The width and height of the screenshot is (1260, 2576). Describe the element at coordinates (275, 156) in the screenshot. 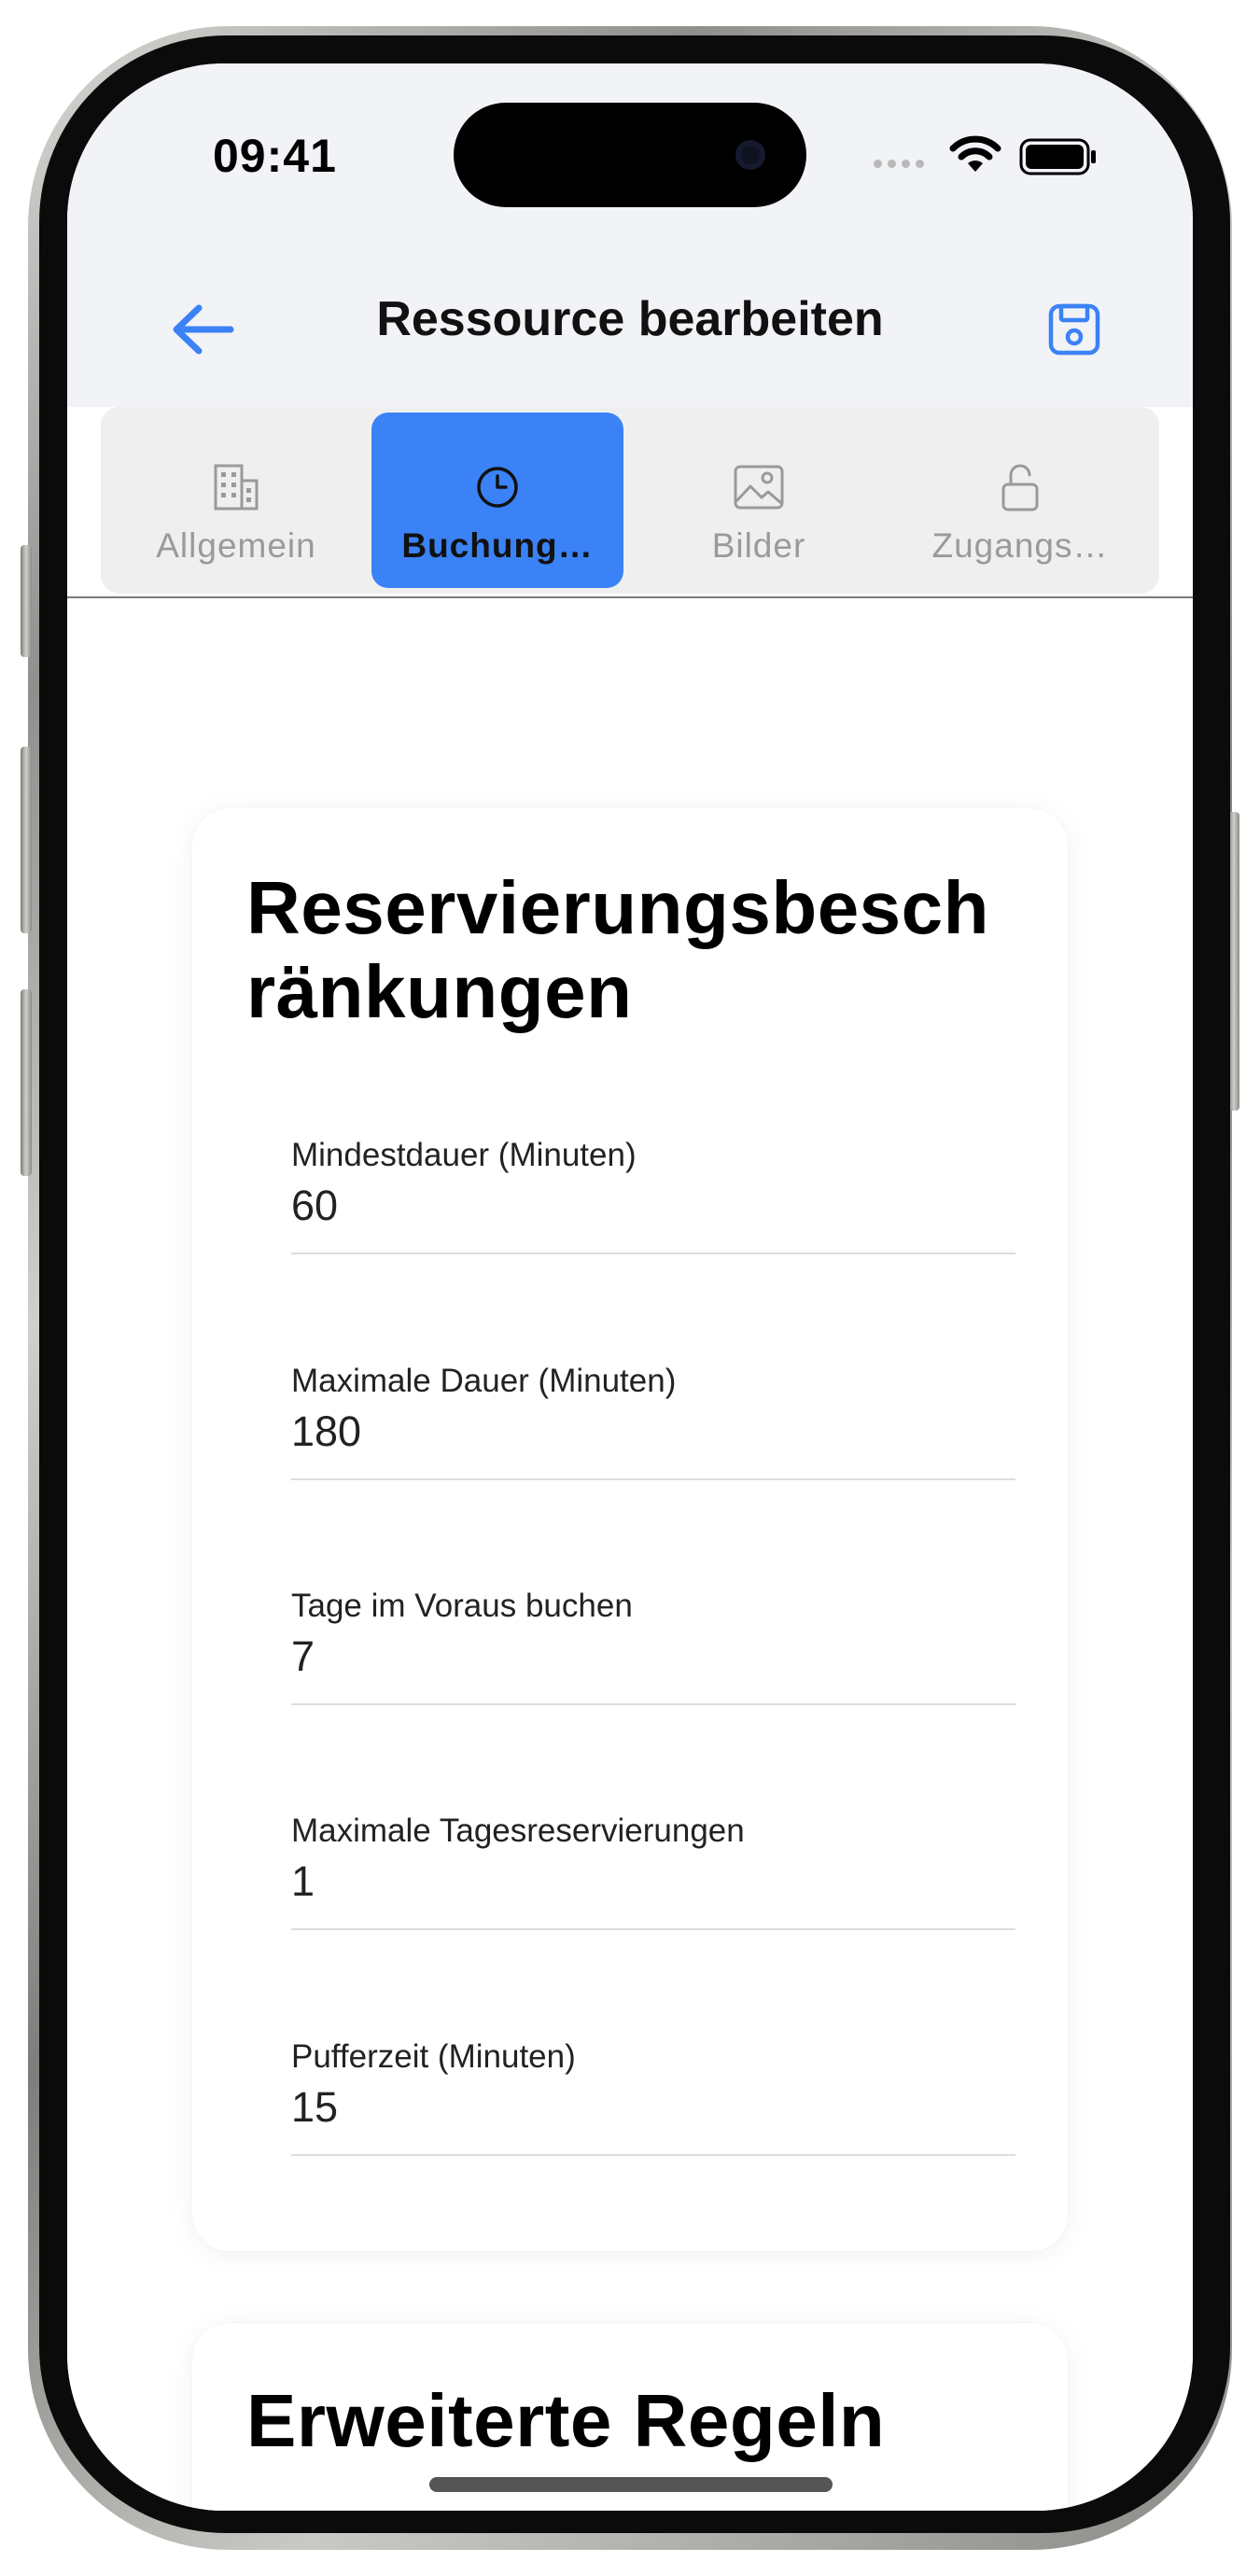

I see `status-time: 09:41` at that location.